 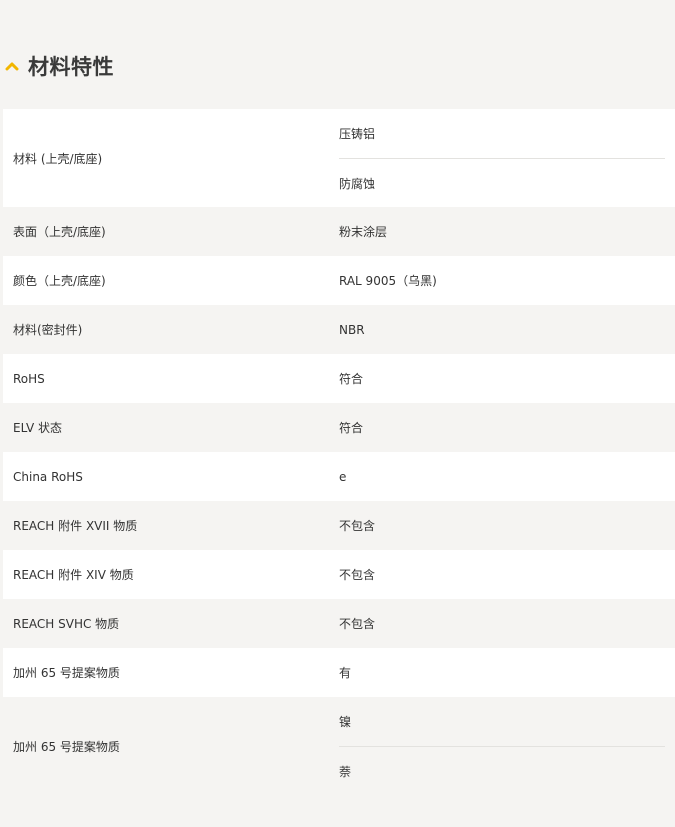 I want to click on row-value: e, so click(x=343, y=476).